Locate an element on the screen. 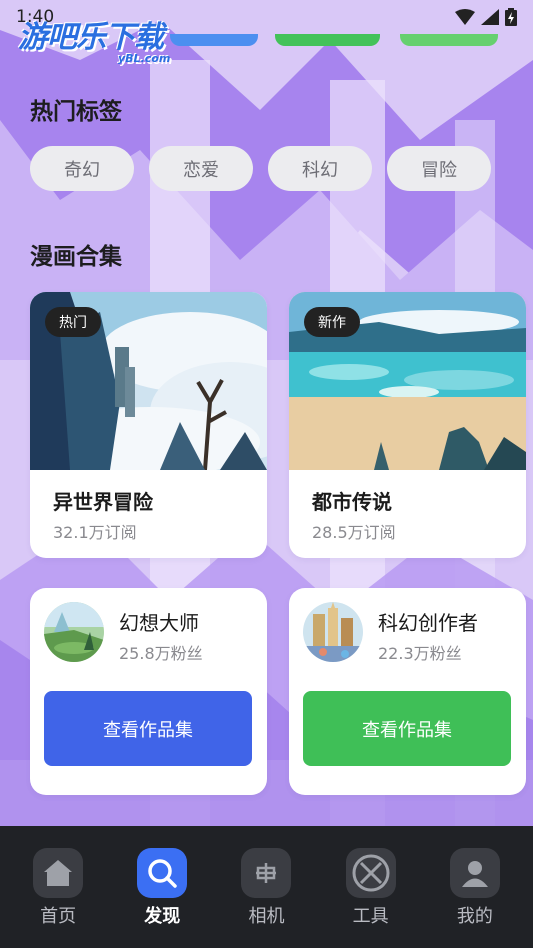 This screenshot has width=533, height=948. collection-badge: 热门 is located at coordinates (73, 322).